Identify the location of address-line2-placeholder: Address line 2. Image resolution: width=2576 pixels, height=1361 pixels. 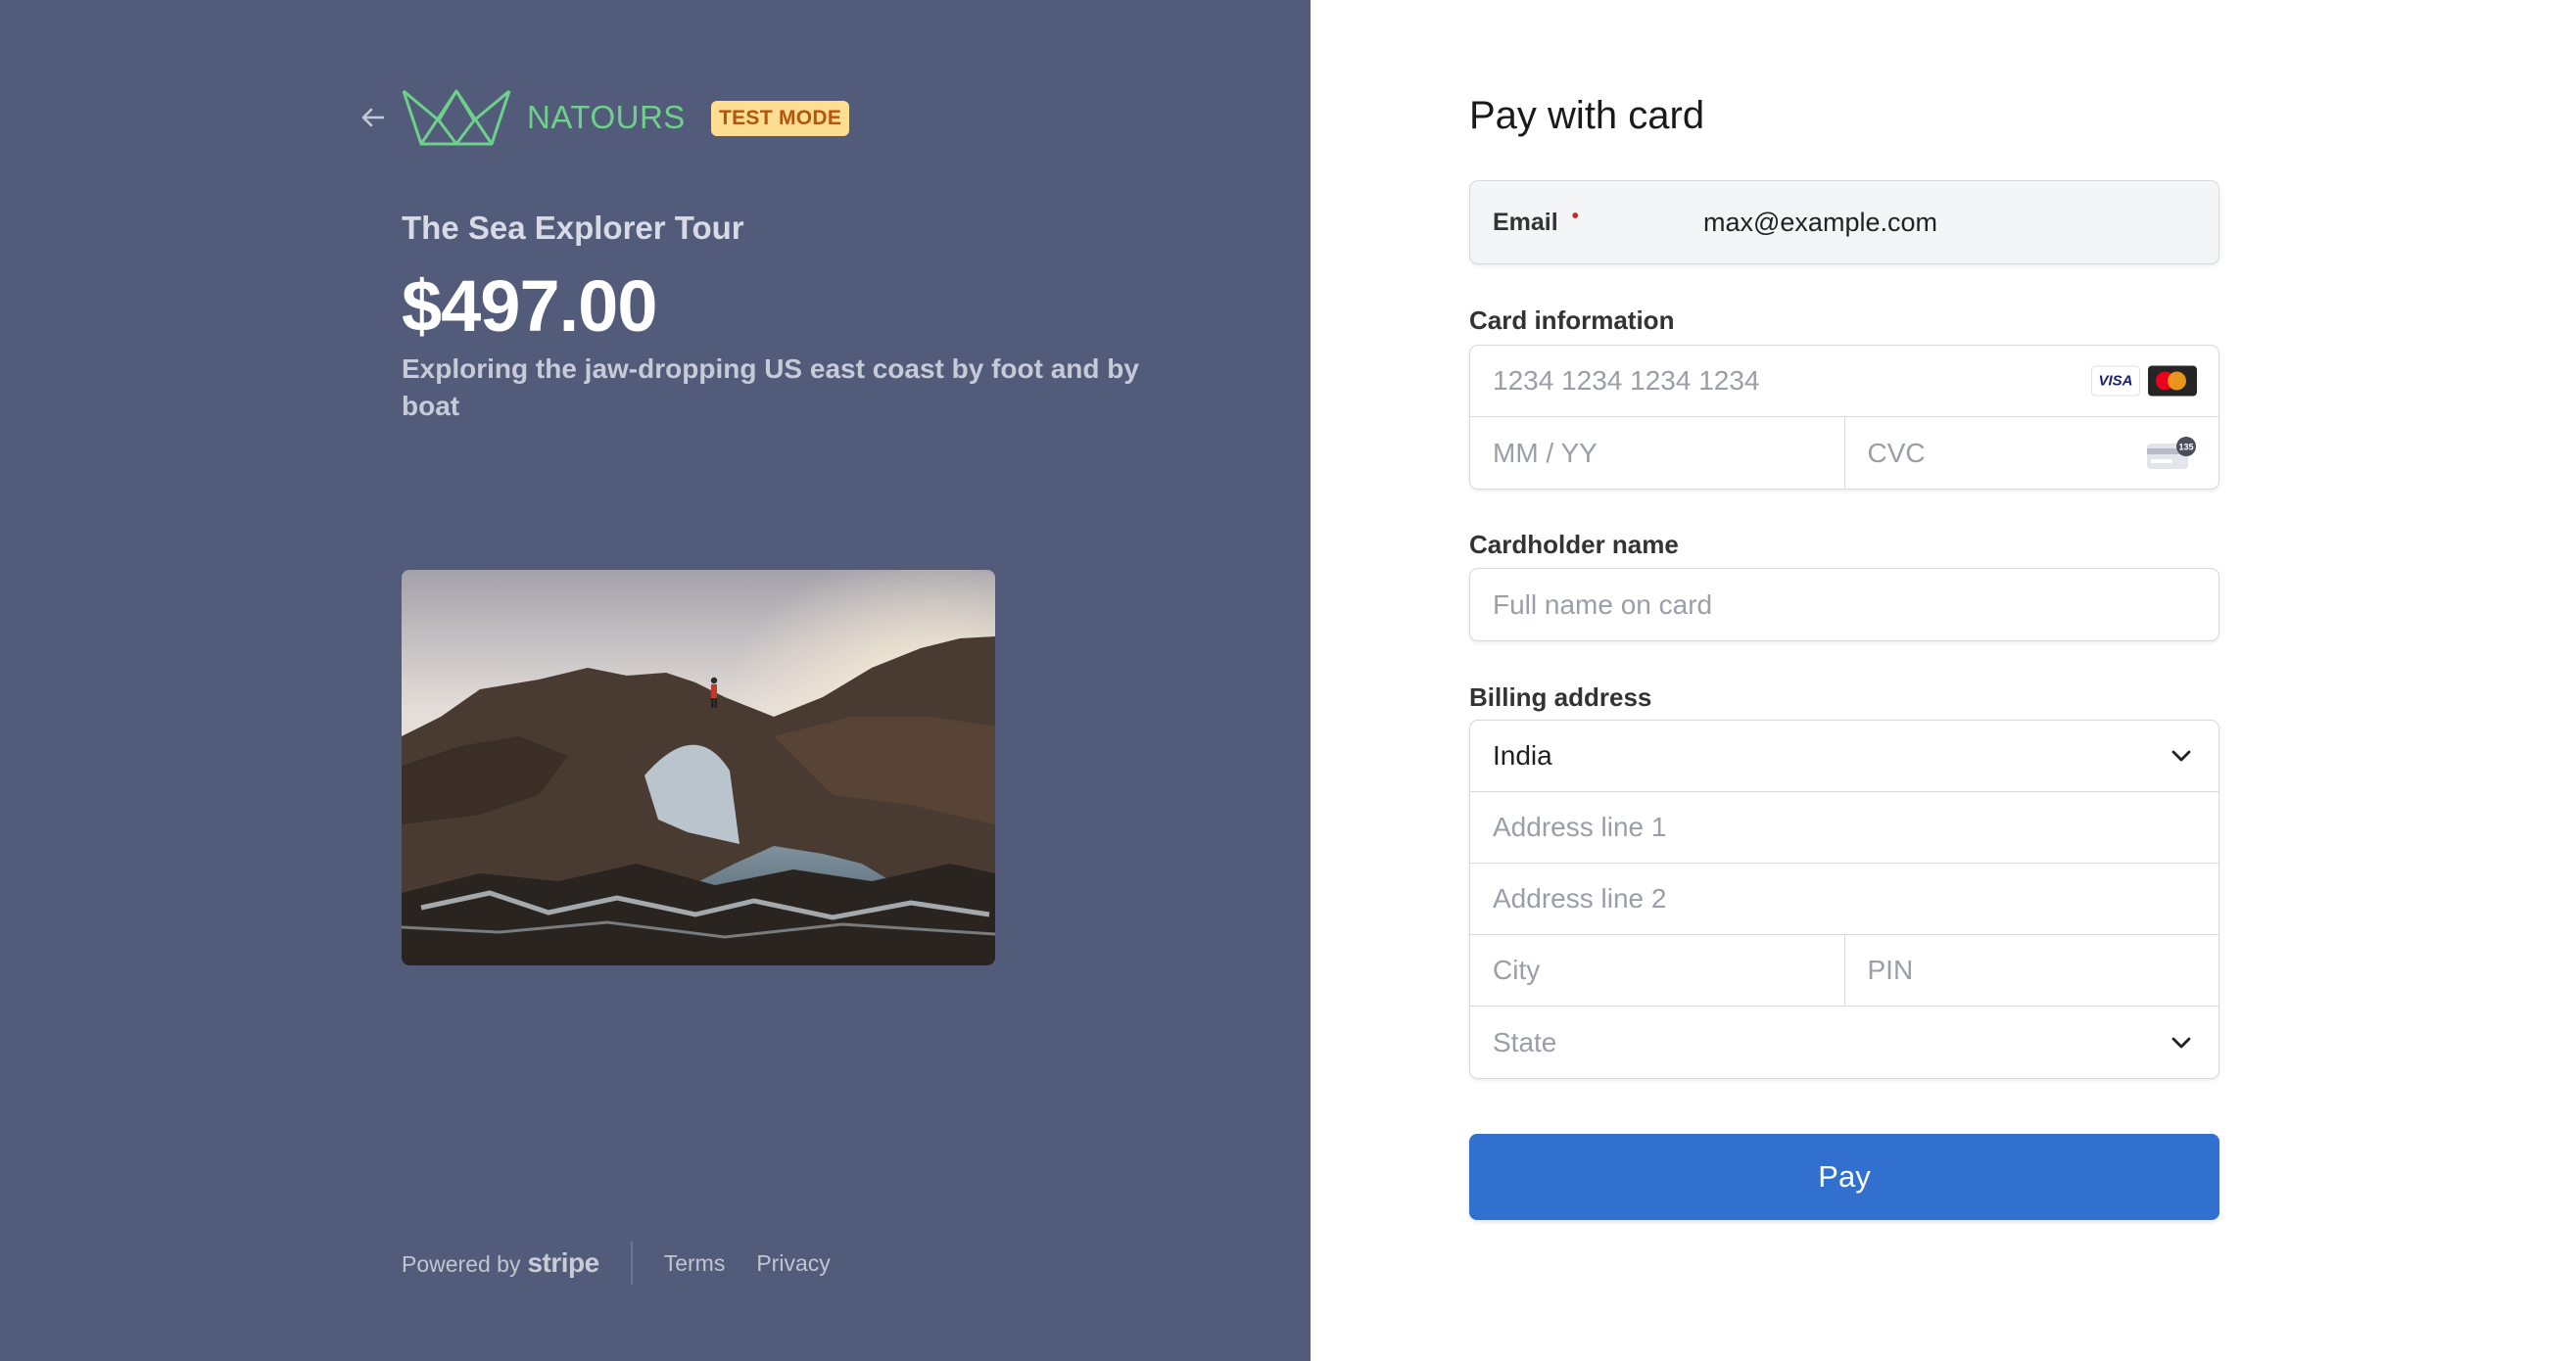
(1580, 898).